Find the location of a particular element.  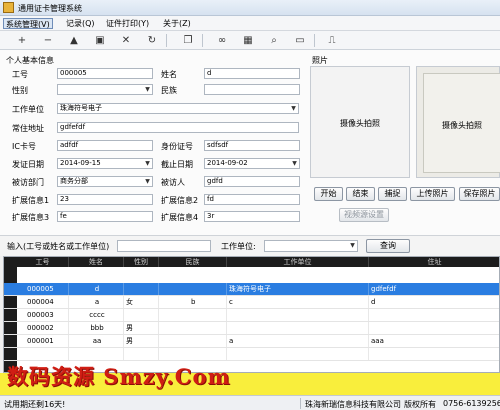

watermark-text: 数码资源 Smzy.Com is located at coordinates (119, 376).